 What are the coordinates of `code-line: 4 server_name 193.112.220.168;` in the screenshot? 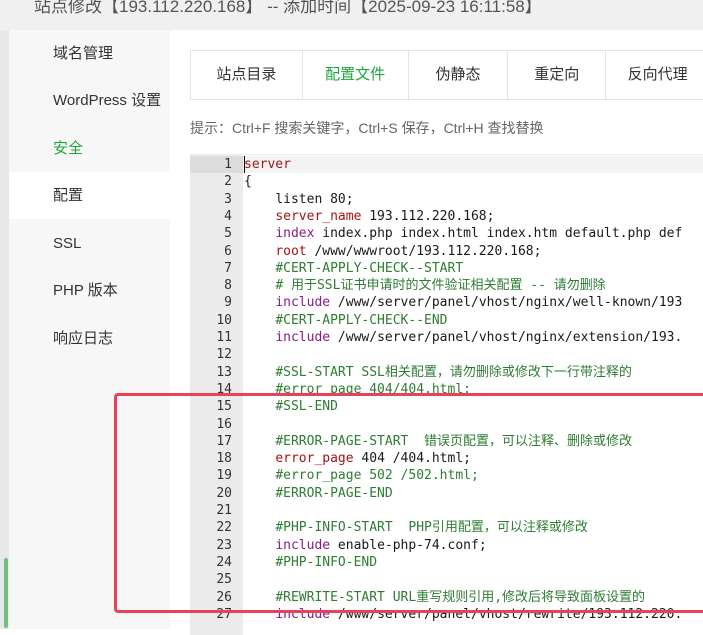 It's located at (446, 216).